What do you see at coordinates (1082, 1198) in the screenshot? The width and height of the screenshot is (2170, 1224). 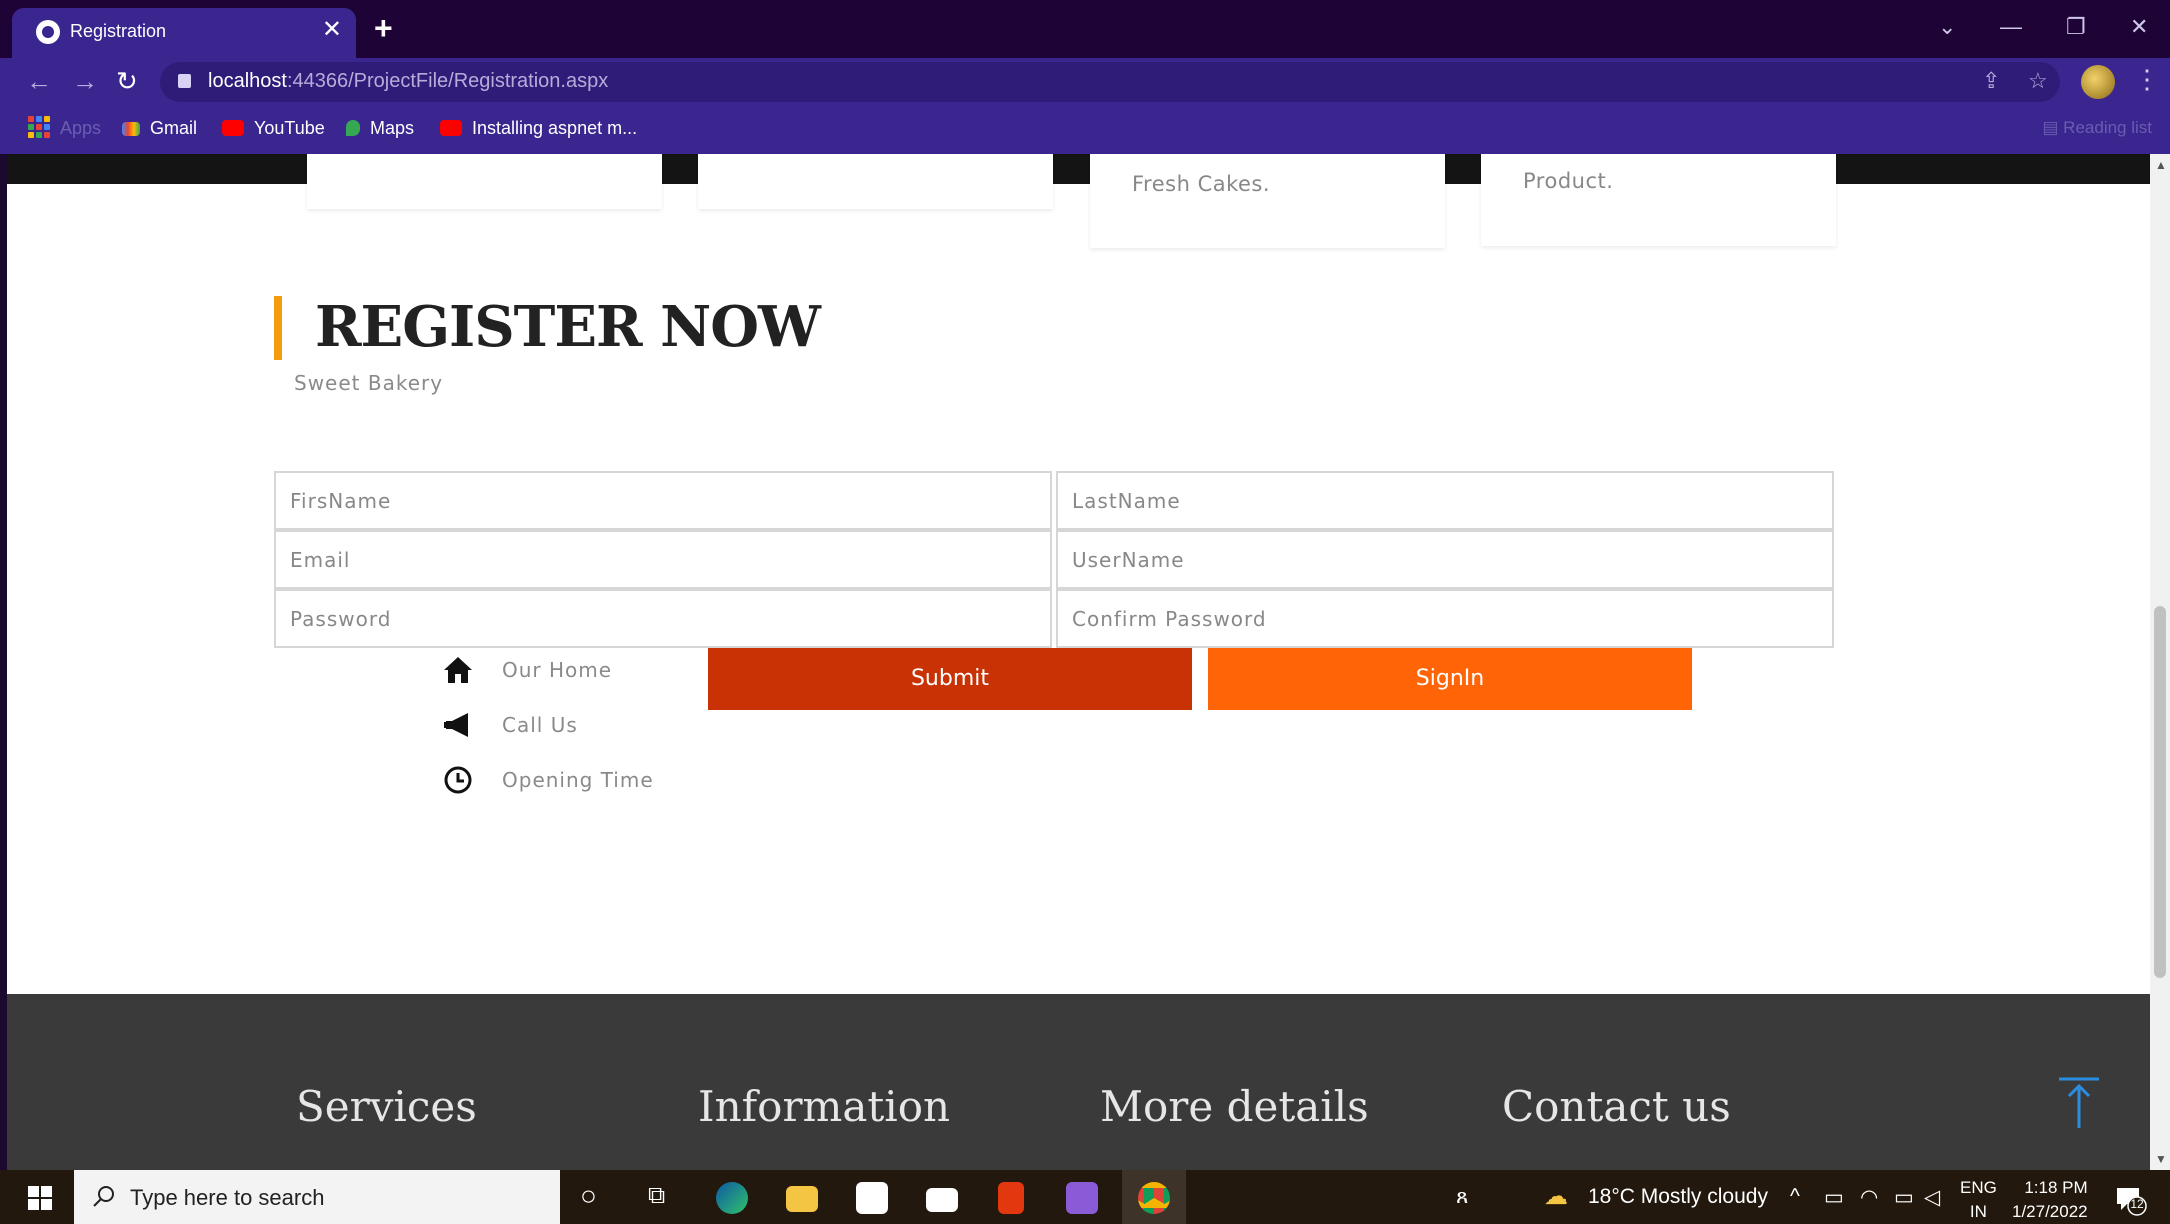 I see `visual-studio-icon` at bounding box center [1082, 1198].